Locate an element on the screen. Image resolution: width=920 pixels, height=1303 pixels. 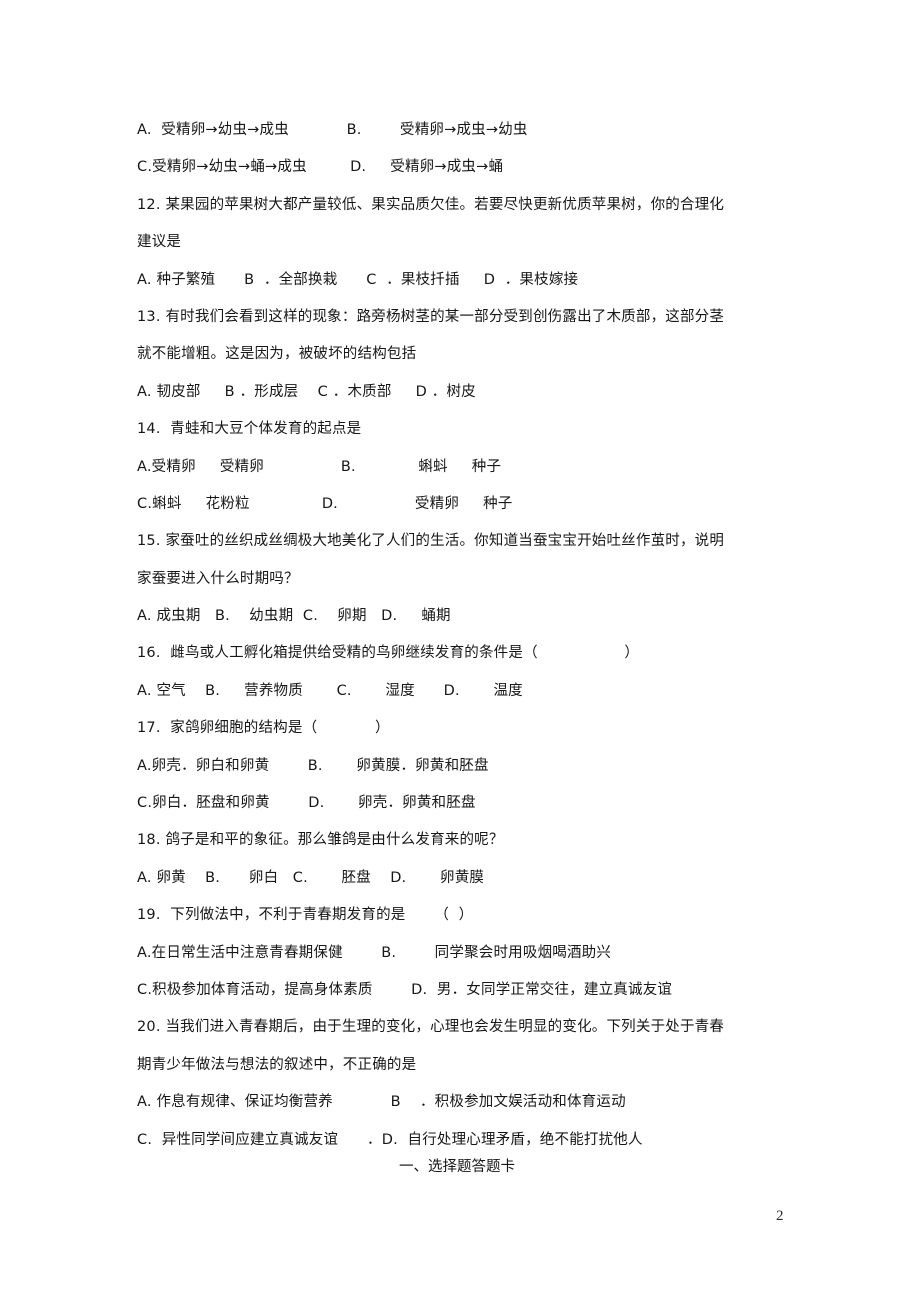
text-line: A. 种子繁殖 B ．全部换栽 C ．果枝扦插 D ．果枝嫁接 is located at coordinates (358, 279).